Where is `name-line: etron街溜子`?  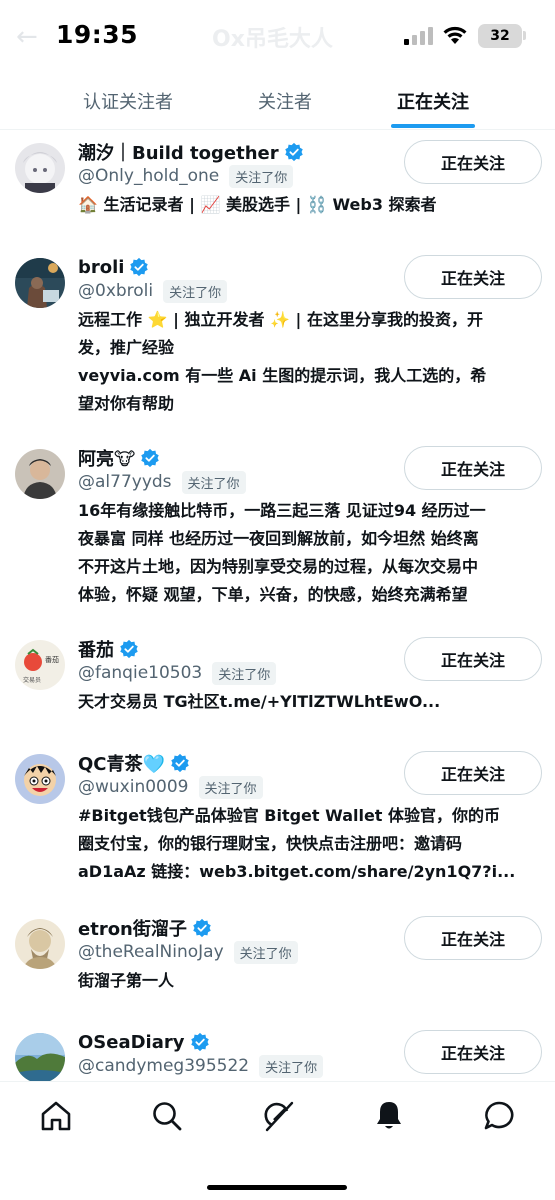
name-line: etron街溜子 is located at coordinates (145, 928).